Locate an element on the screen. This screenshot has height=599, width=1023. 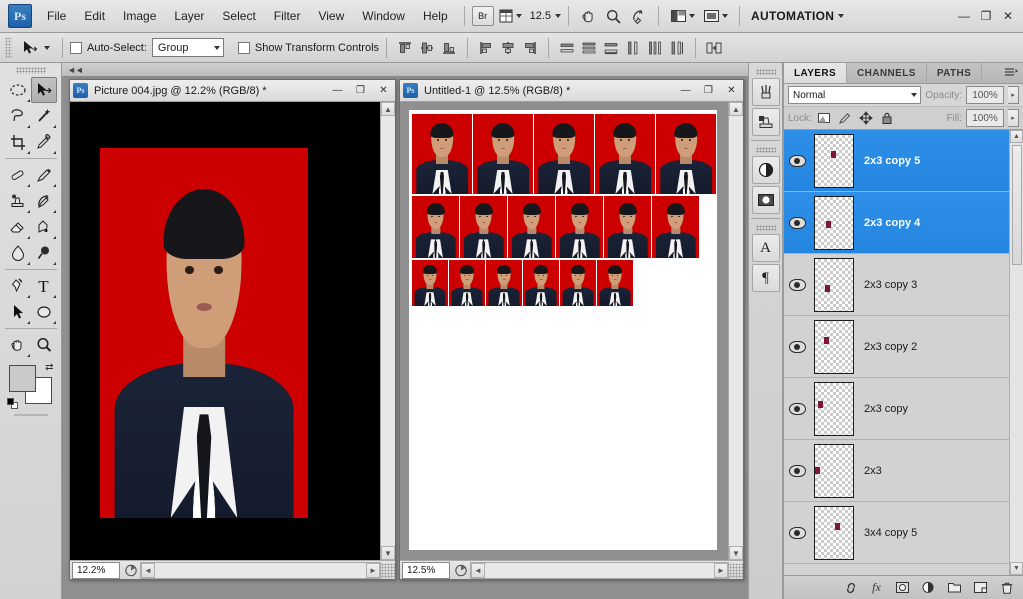
layer-style-icon: fx is located at coordinates (876, 587).